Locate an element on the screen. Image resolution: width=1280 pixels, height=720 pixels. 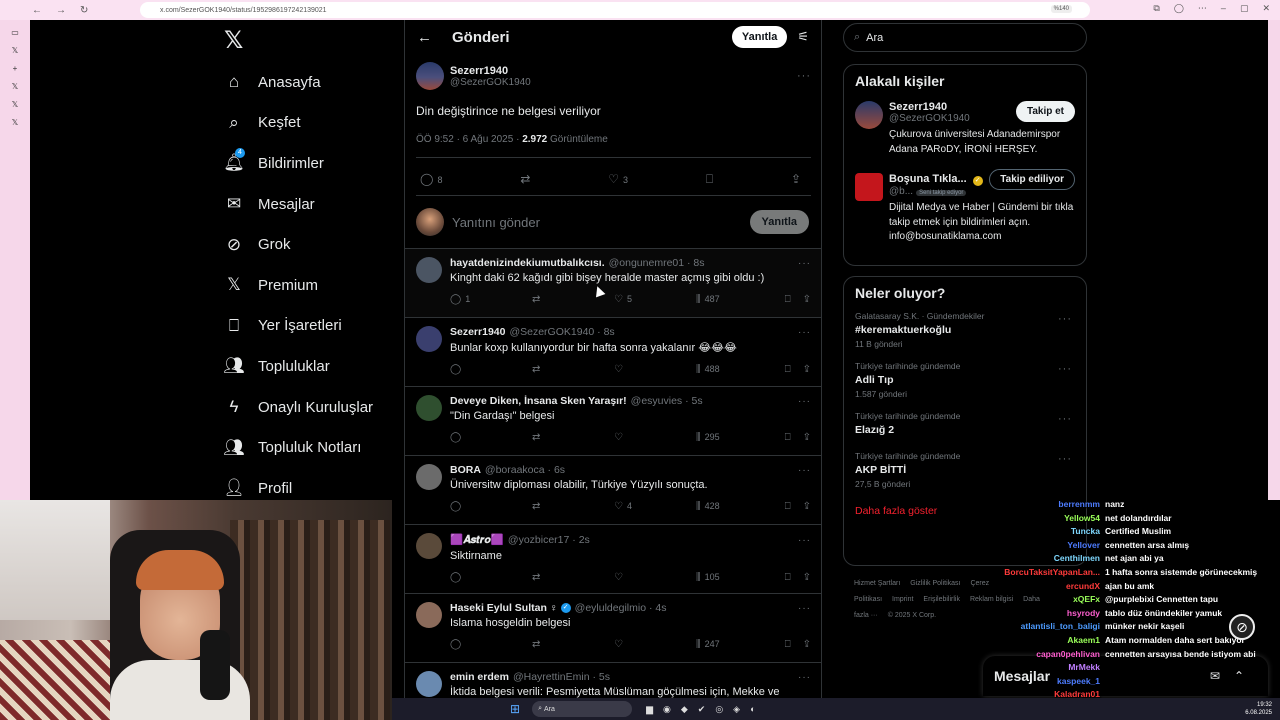
reply-handle: @yozbicer17 · 2s is located at coordinates (549, 540).